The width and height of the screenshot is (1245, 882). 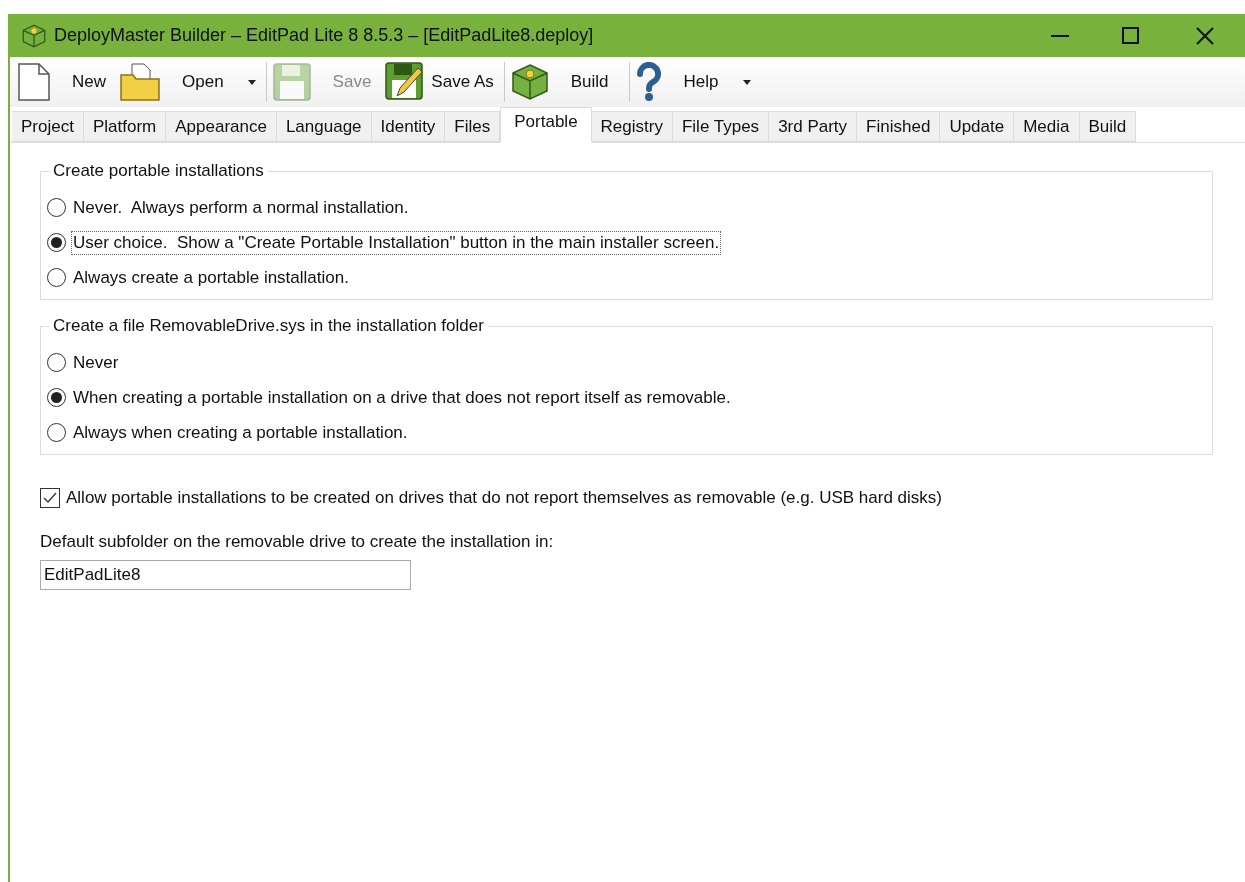 I want to click on checkbox, so click(x=50, y=497).